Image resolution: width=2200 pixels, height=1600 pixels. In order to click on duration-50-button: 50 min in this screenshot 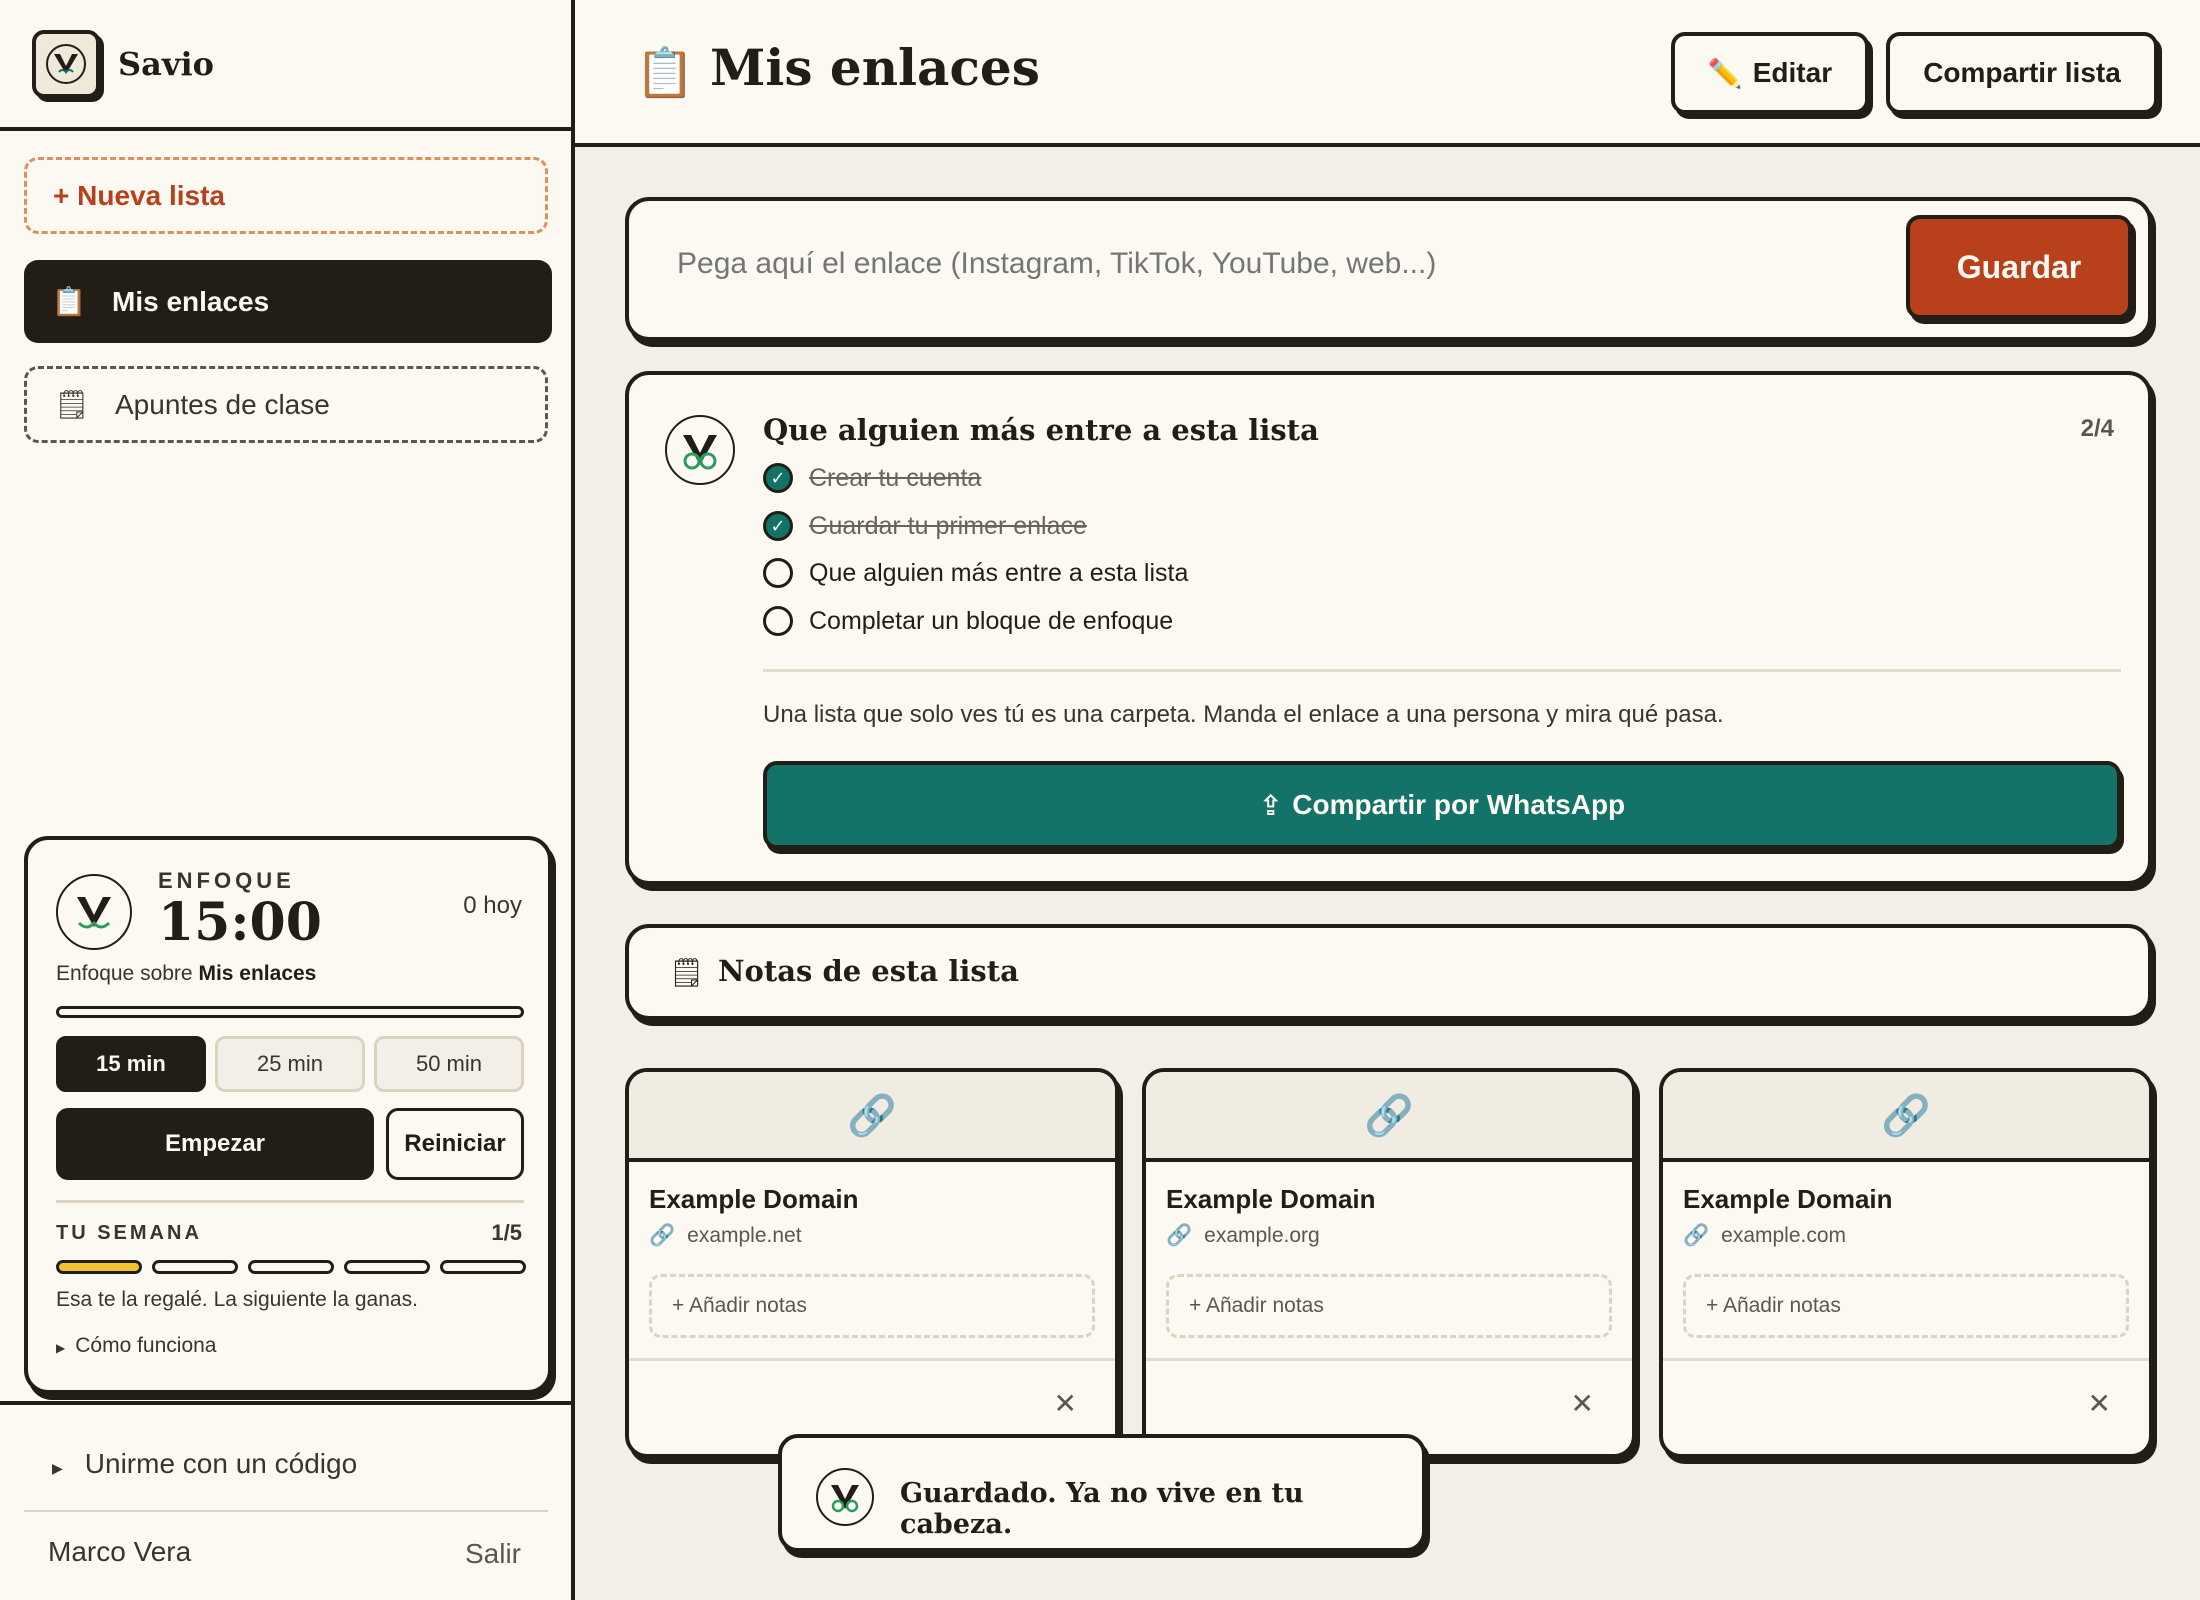, I will do `click(449, 1064)`.